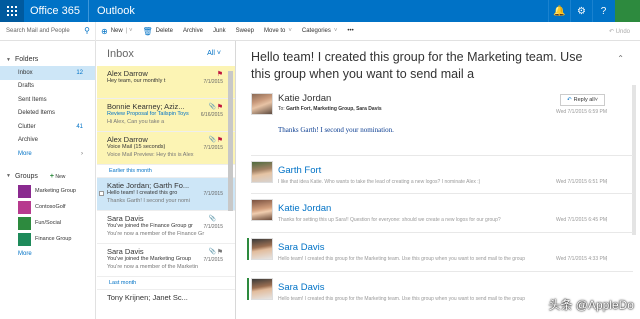 The width and height of the screenshot is (640, 319). What do you see at coordinates (24, 191) in the screenshot?
I see `group-icon` at bounding box center [24, 191].